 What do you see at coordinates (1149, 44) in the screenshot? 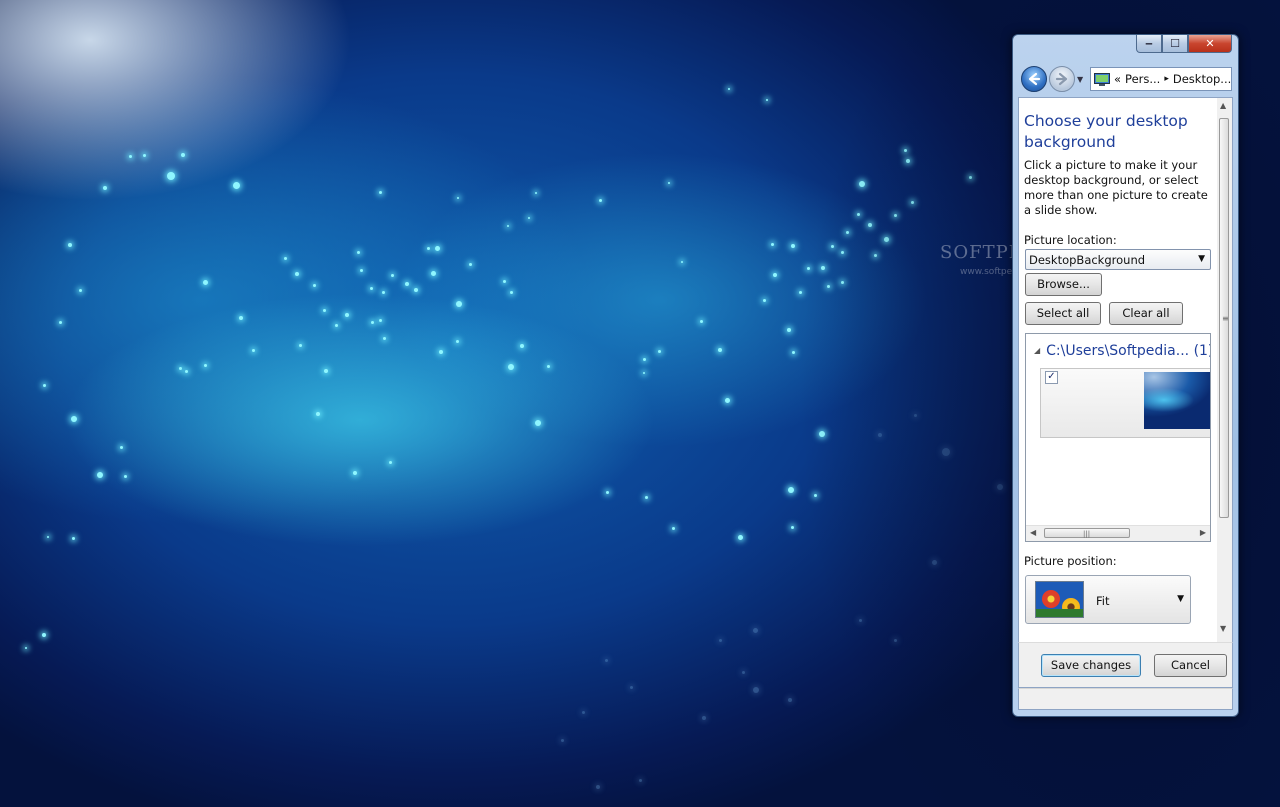
I see `minimize-button: ‒` at bounding box center [1149, 44].